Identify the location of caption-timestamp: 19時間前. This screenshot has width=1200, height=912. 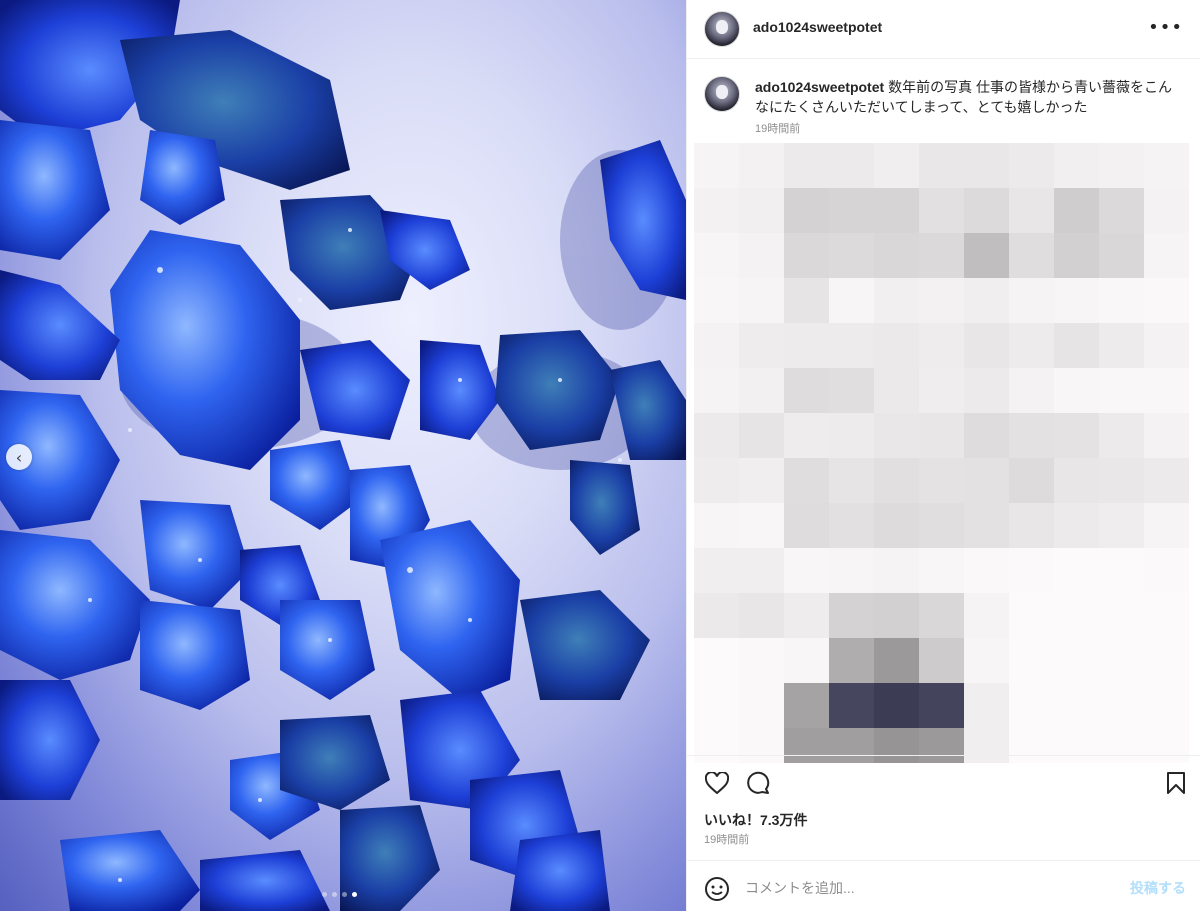
(778, 129).